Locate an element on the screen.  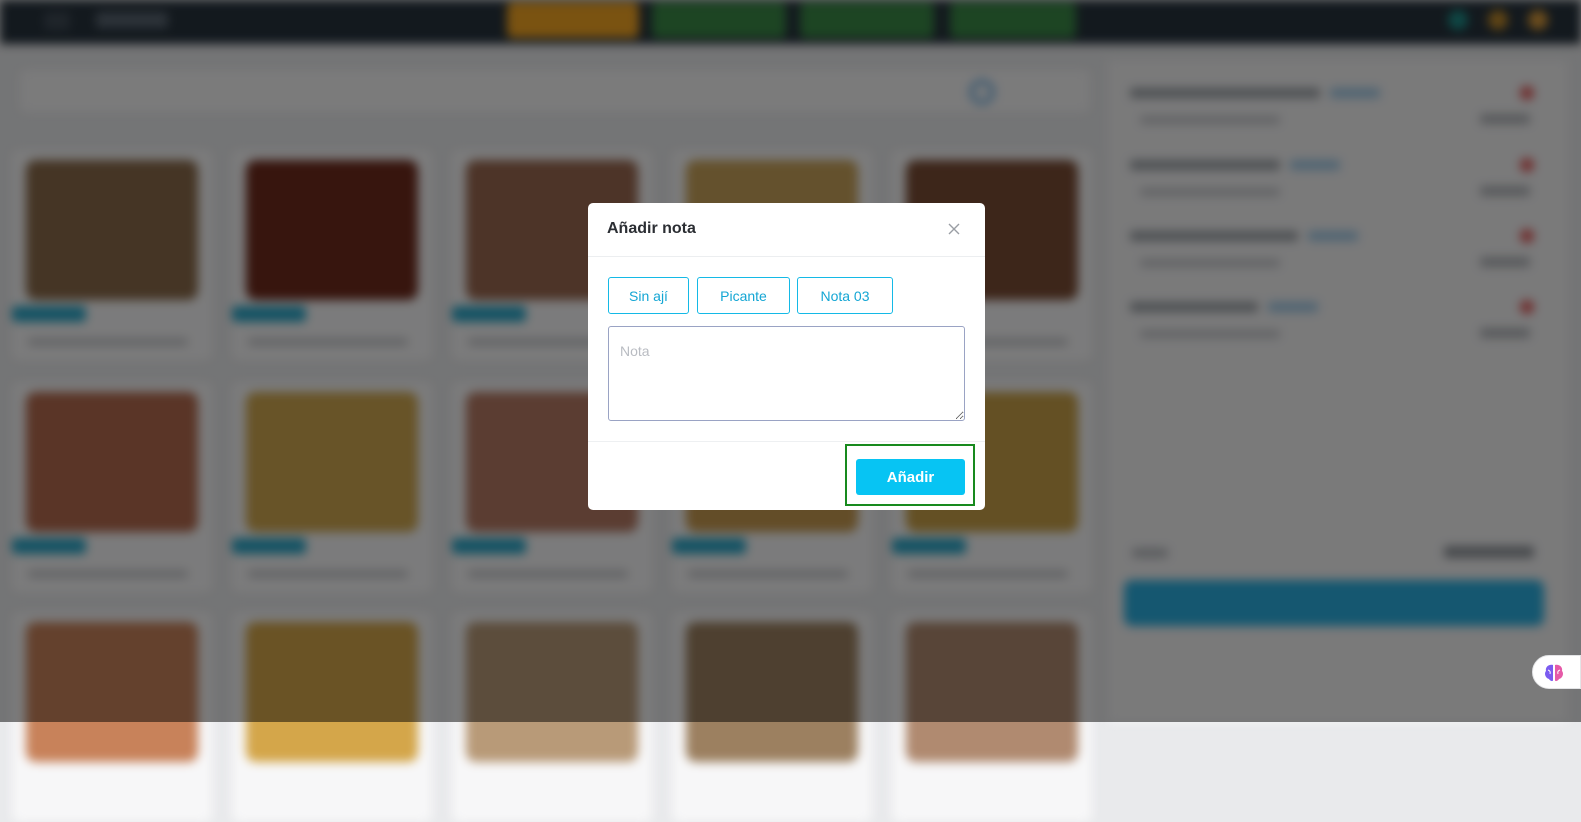
add-button: Añadir is located at coordinates (910, 477).